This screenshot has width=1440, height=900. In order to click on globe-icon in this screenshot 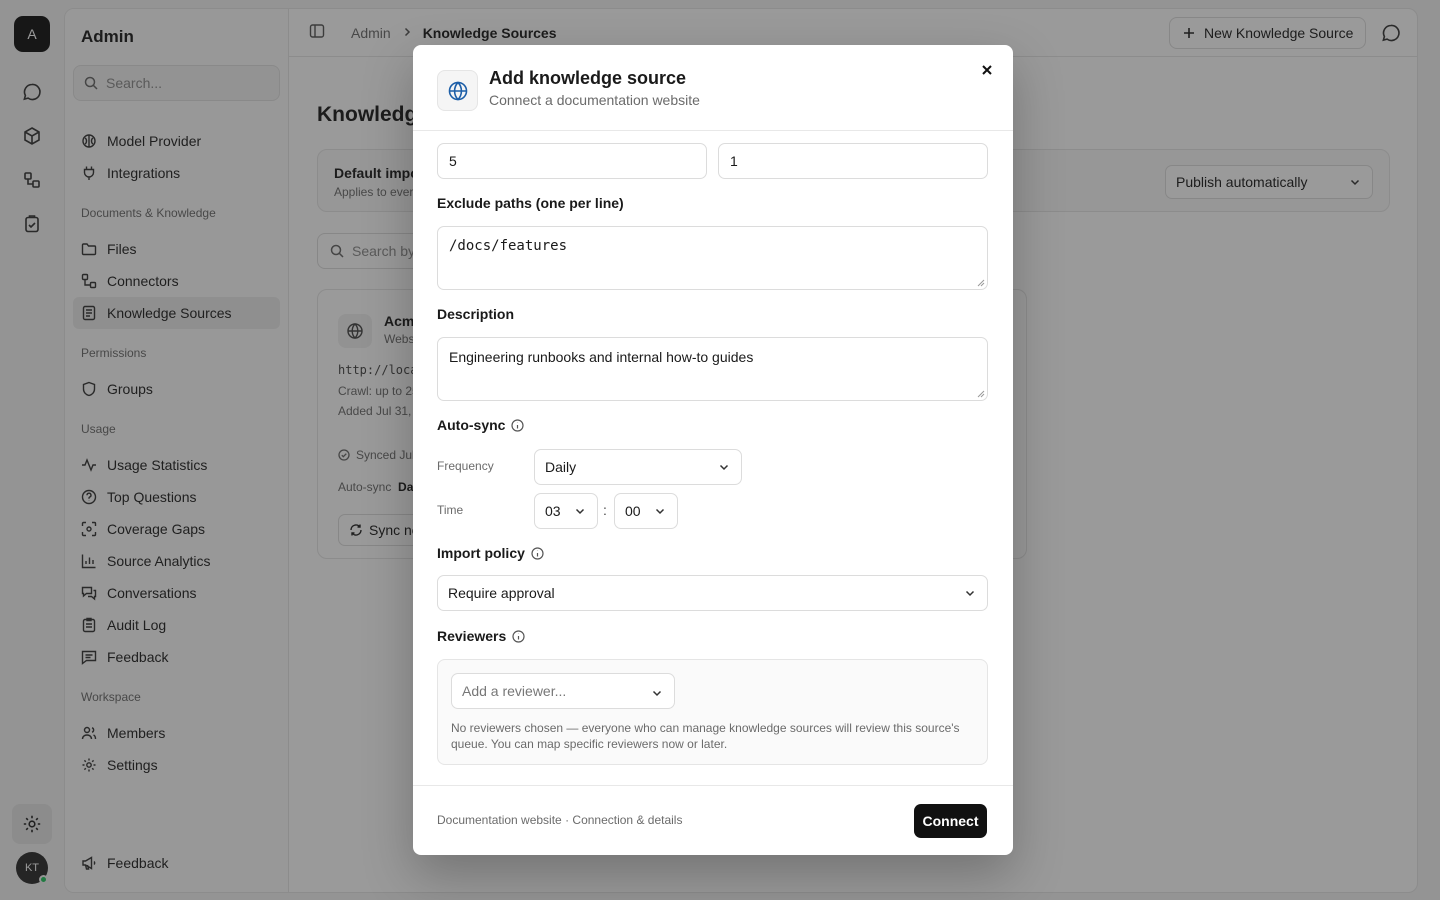, I will do `click(457, 90)`.